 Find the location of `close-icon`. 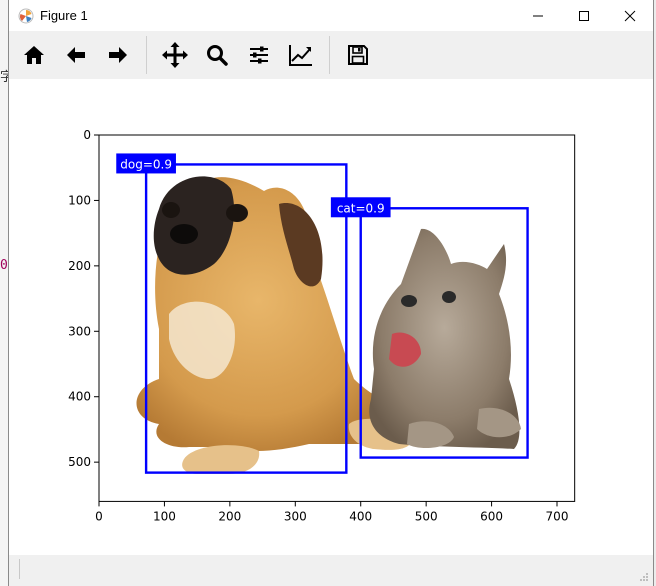

close-icon is located at coordinates (630, 15).